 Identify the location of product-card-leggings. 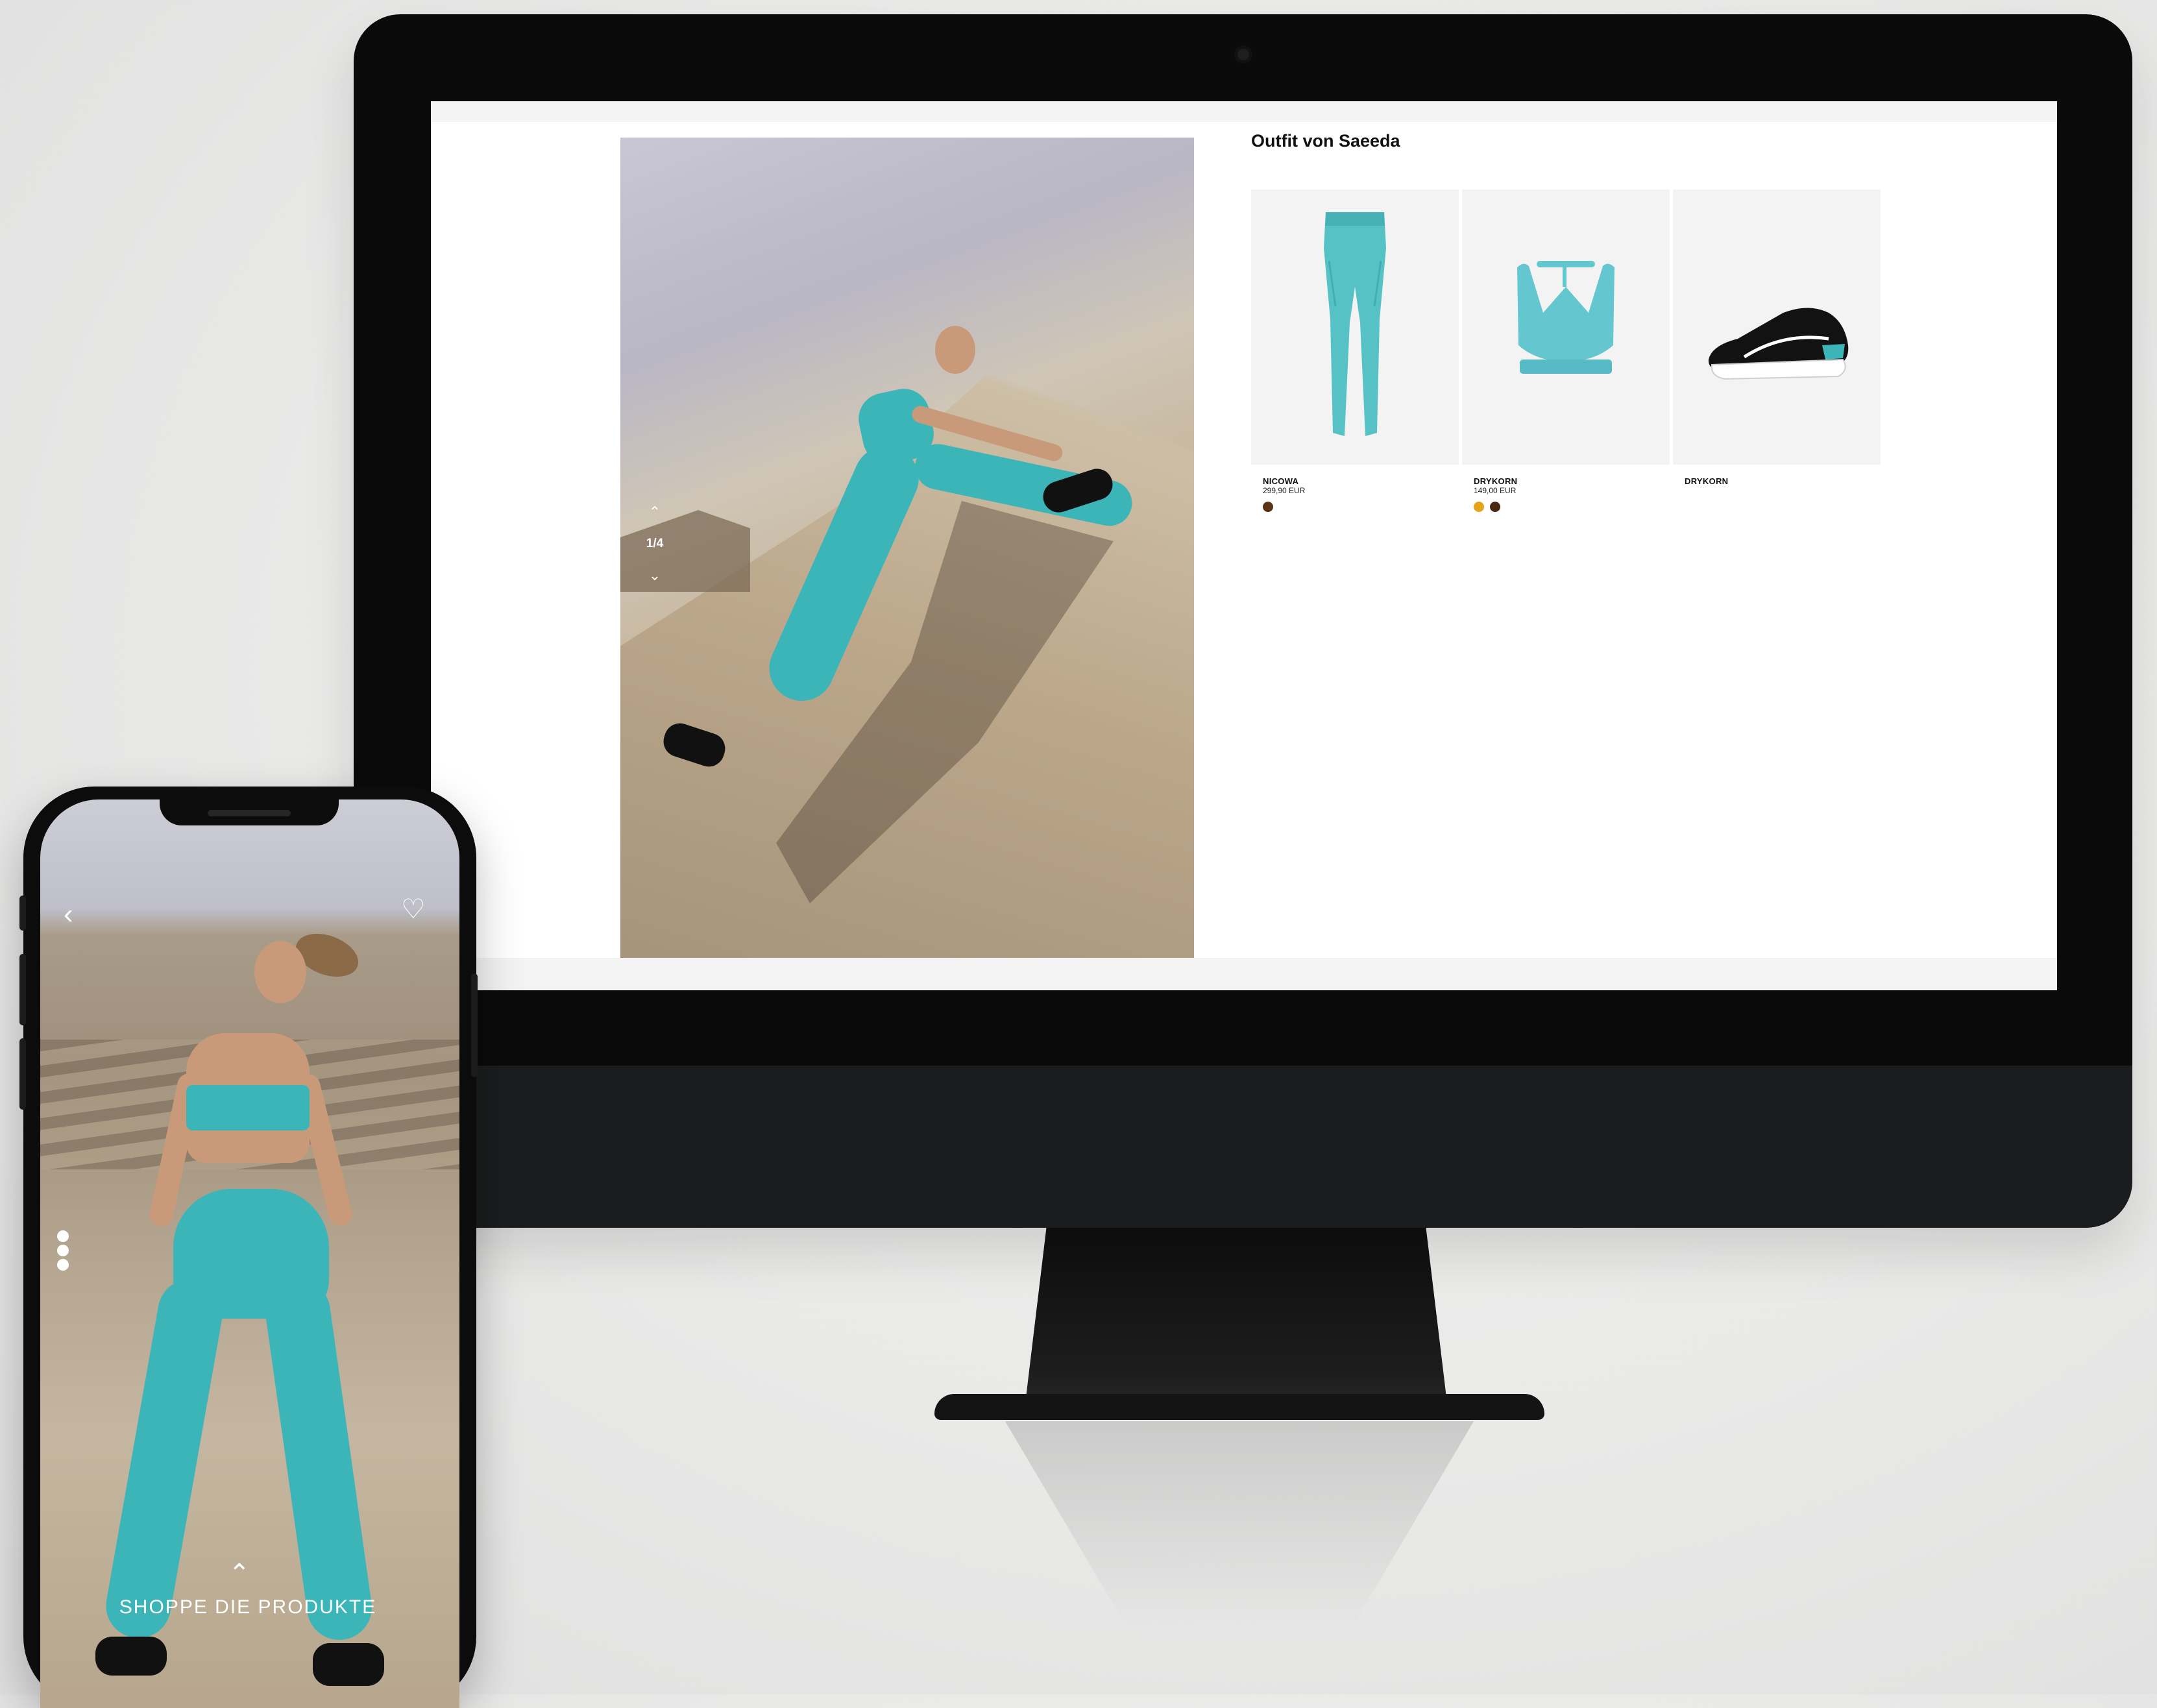
(1355, 327).